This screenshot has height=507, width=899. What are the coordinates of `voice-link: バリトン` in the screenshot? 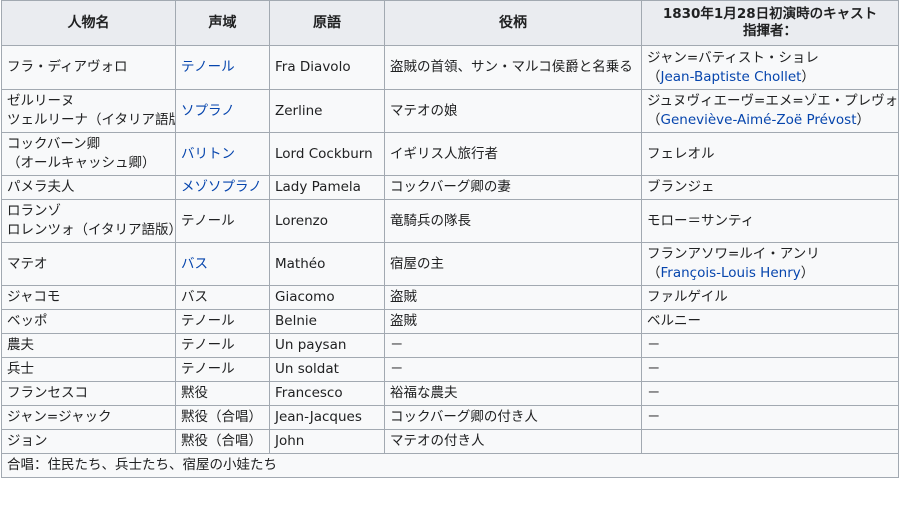 It's located at (208, 154).